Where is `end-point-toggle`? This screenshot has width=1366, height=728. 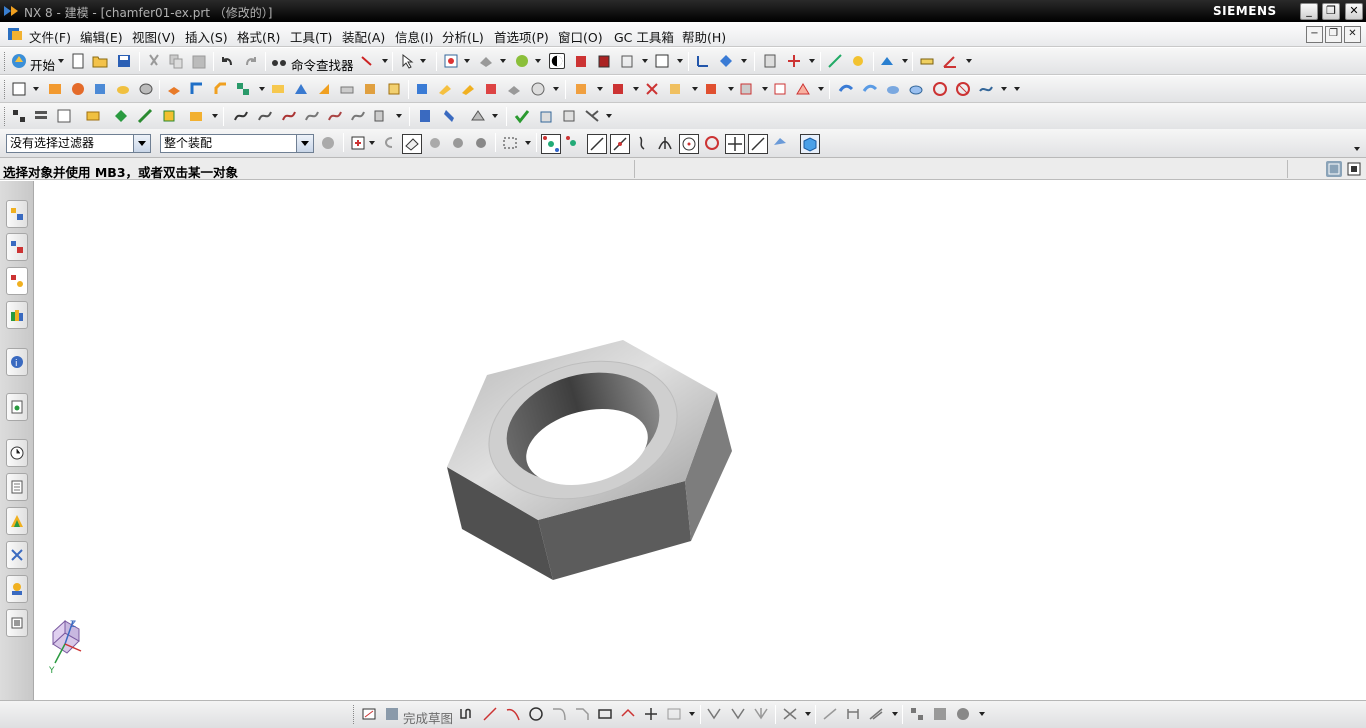 end-point-toggle is located at coordinates (597, 144).